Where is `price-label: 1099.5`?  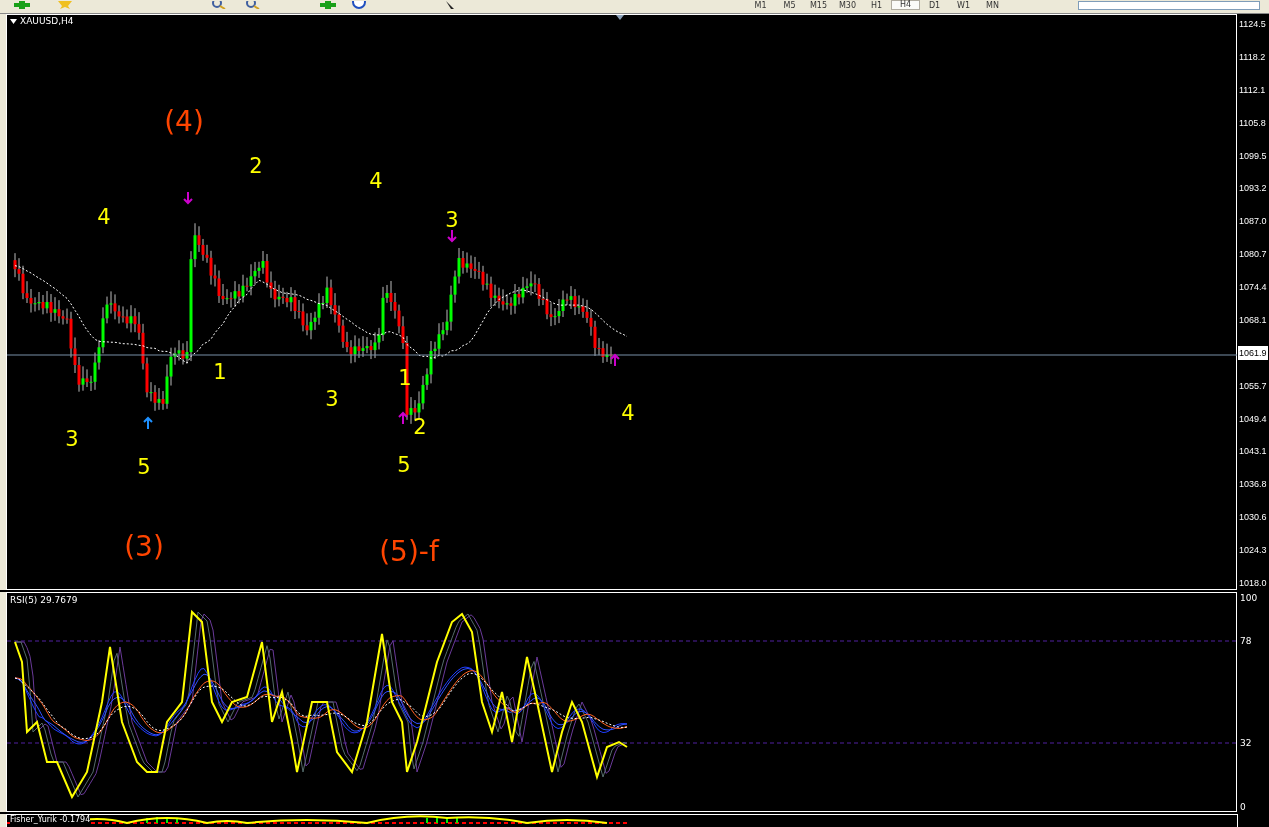 price-label: 1099.5 is located at coordinates (1253, 156).